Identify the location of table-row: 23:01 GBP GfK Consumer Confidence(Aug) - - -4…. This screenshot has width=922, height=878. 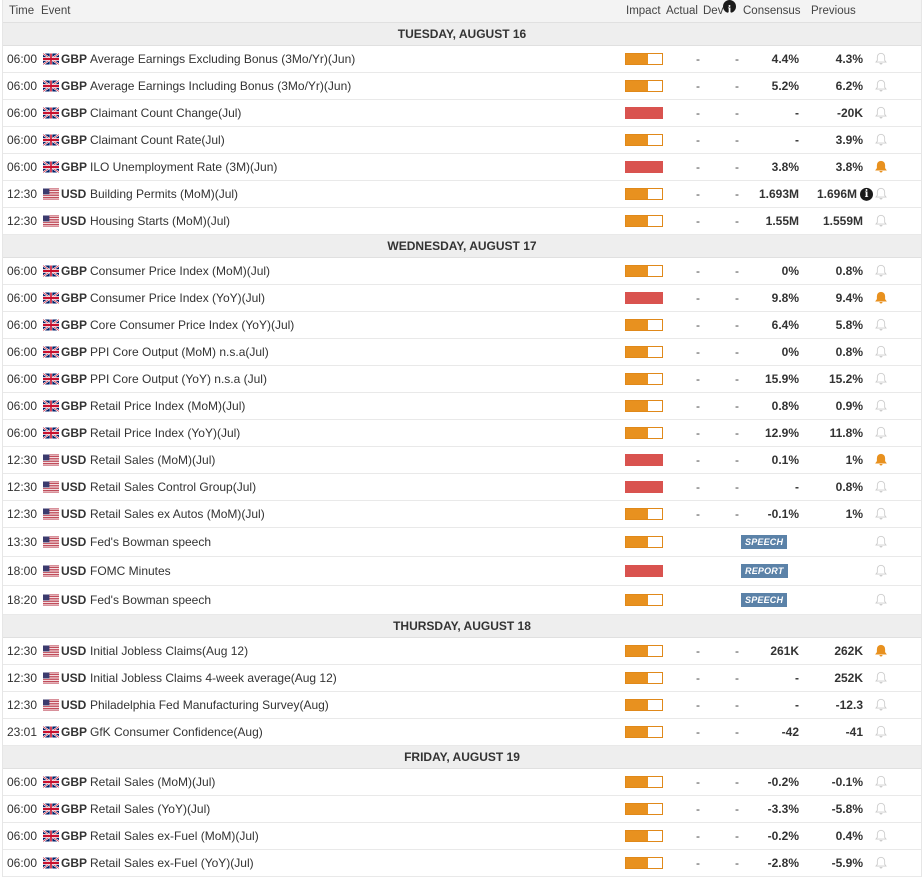
(462, 732).